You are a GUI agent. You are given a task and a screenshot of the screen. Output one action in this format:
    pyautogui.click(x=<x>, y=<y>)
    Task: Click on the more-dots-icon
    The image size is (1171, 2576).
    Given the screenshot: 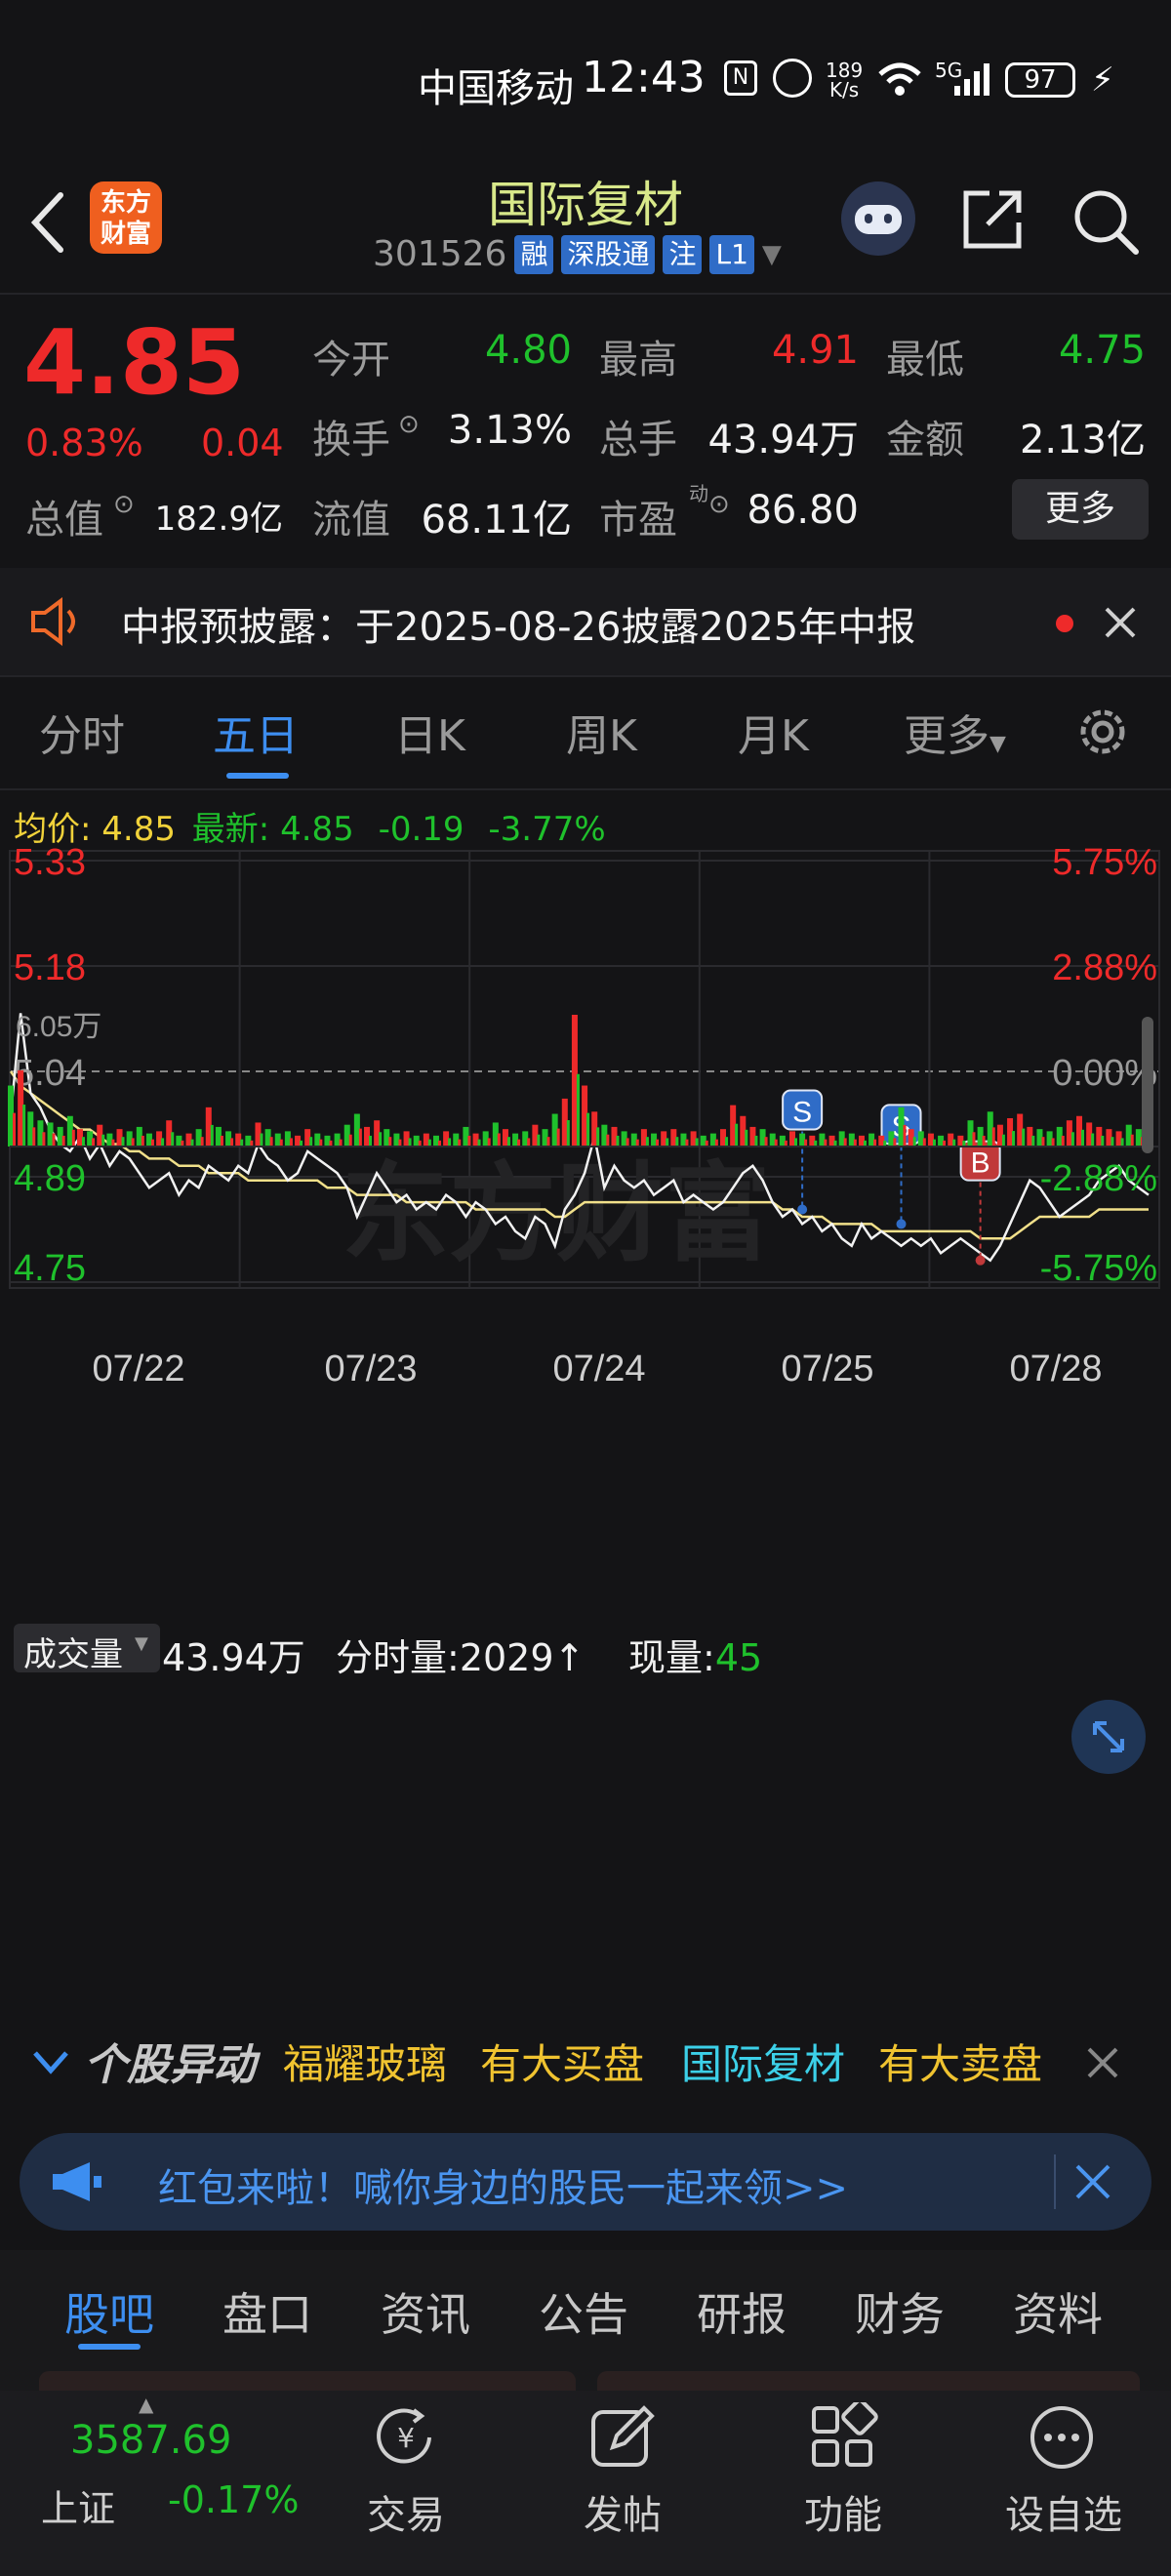 What is the action you would take?
    pyautogui.click(x=1062, y=2437)
    